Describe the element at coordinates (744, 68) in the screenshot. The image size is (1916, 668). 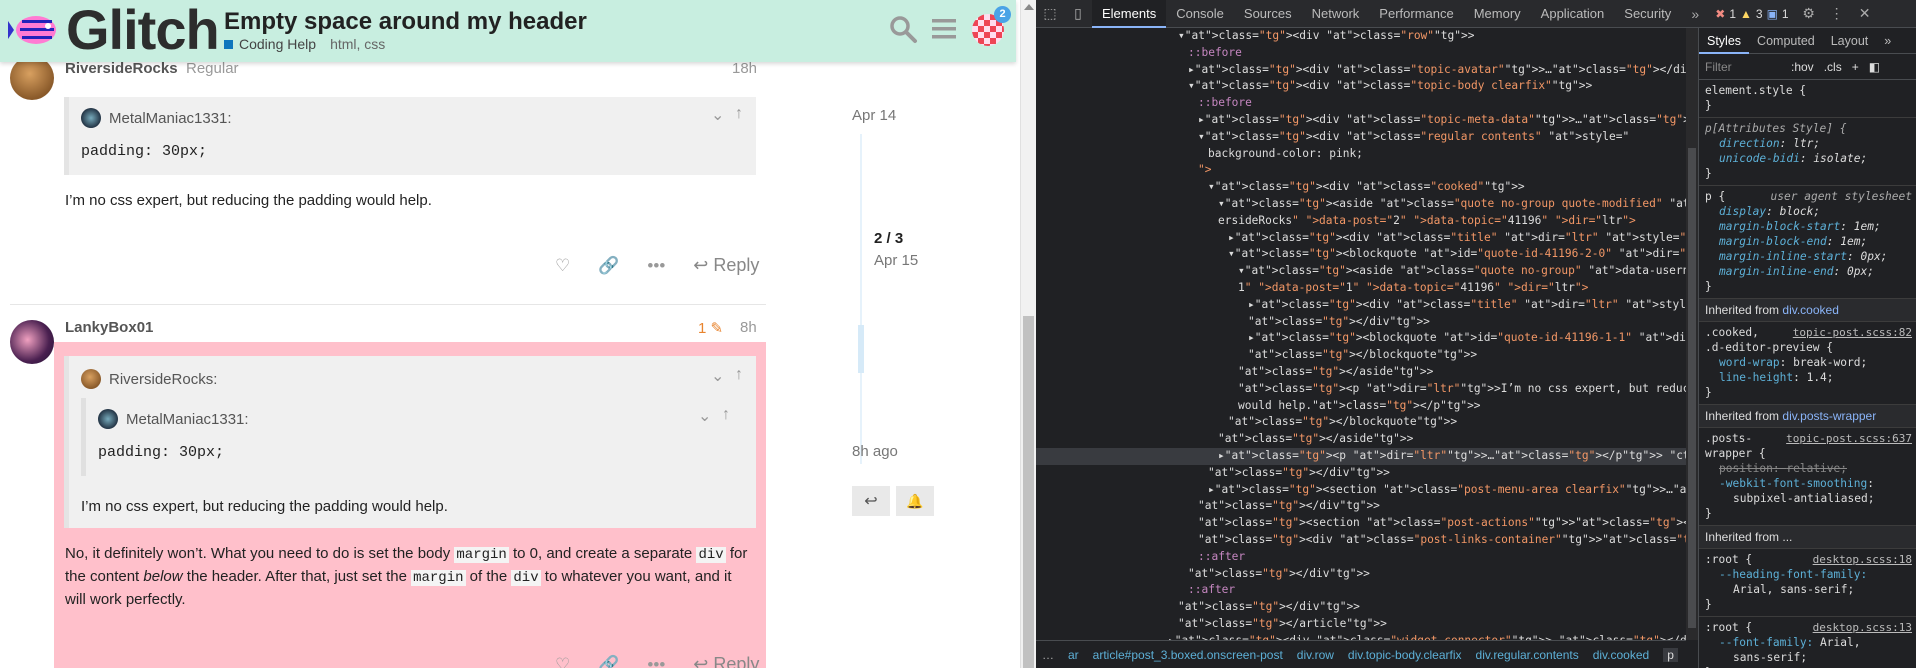
I see `post-time: 18h` at that location.